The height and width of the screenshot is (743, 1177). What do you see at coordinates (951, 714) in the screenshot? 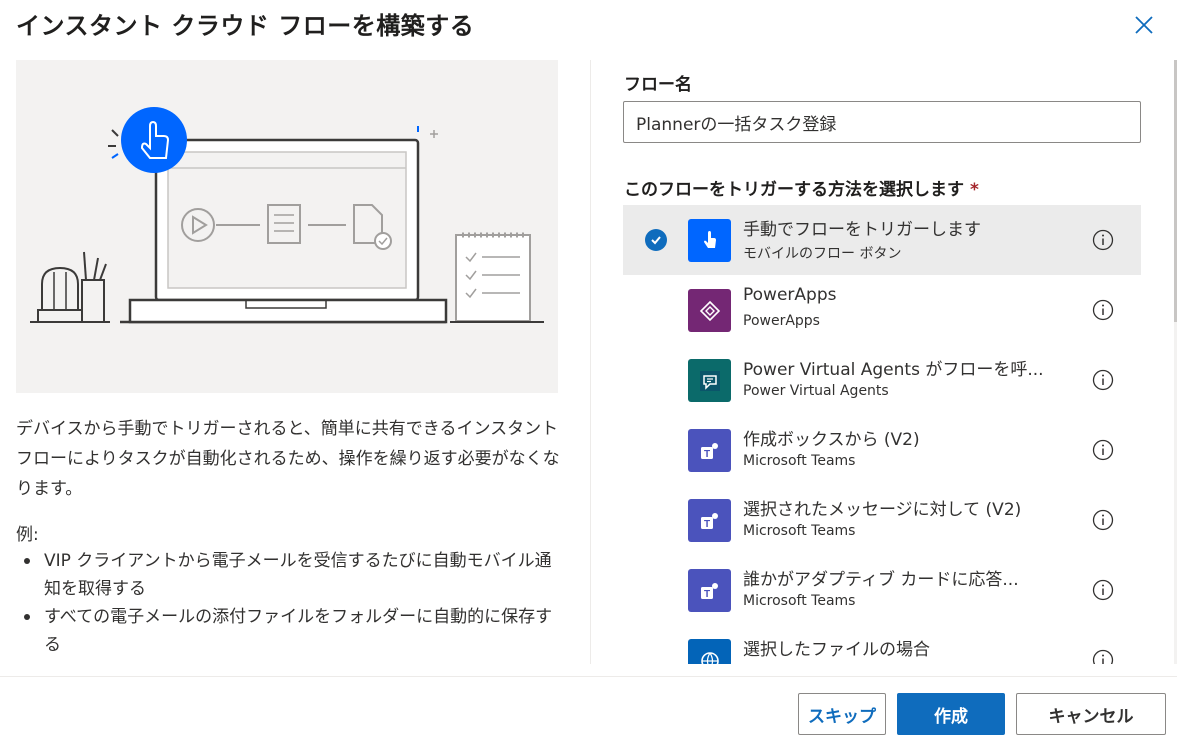
I see `create-button: 作成` at bounding box center [951, 714].